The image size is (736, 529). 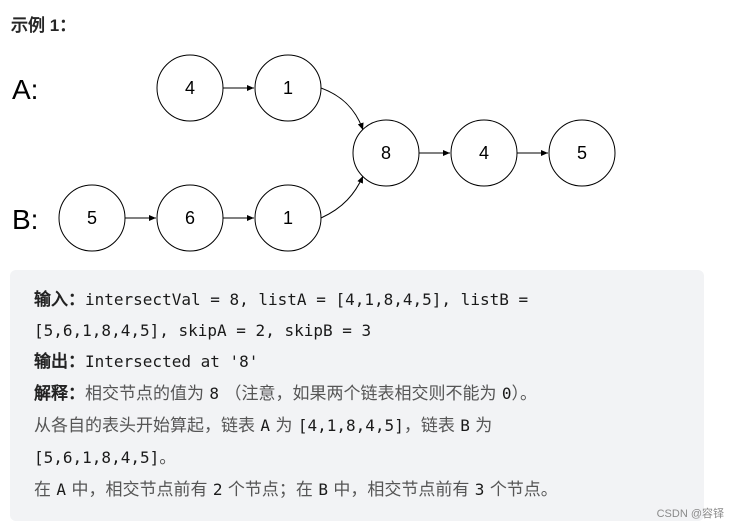 What do you see at coordinates (270, 490) in the screenshot?
I see `explanation-text: 个节点；在` at bounding box center [270, 490].